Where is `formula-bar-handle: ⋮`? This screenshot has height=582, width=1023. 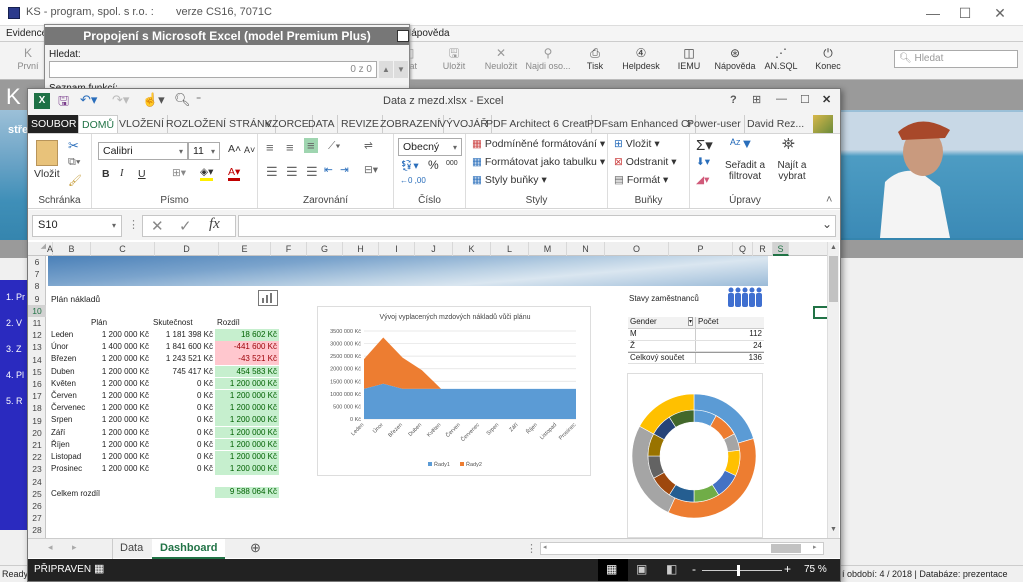
formula-bar-handle: ⋮ is located at coordinates (133, 224).